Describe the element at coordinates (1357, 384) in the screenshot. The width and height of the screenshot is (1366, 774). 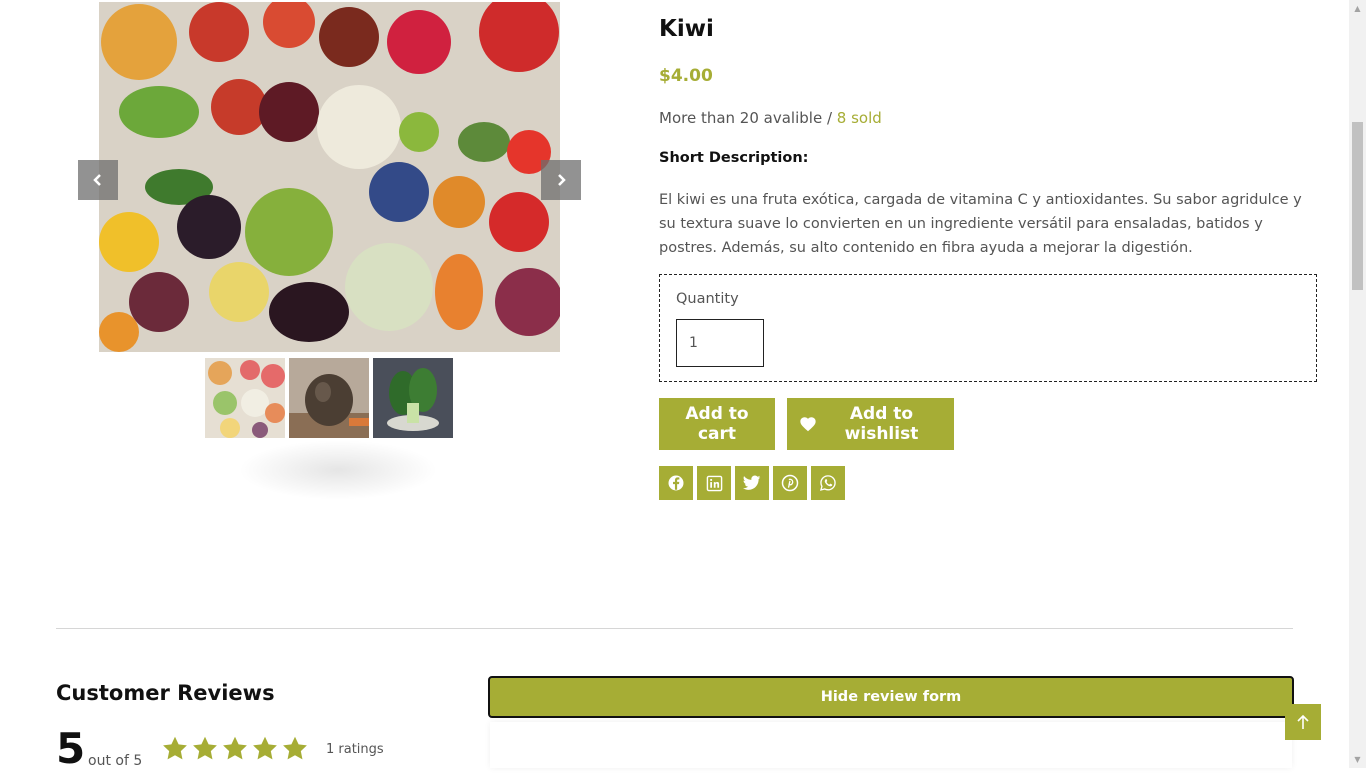
I see `vertical-scrollbar: ▲ ▼` at that location.